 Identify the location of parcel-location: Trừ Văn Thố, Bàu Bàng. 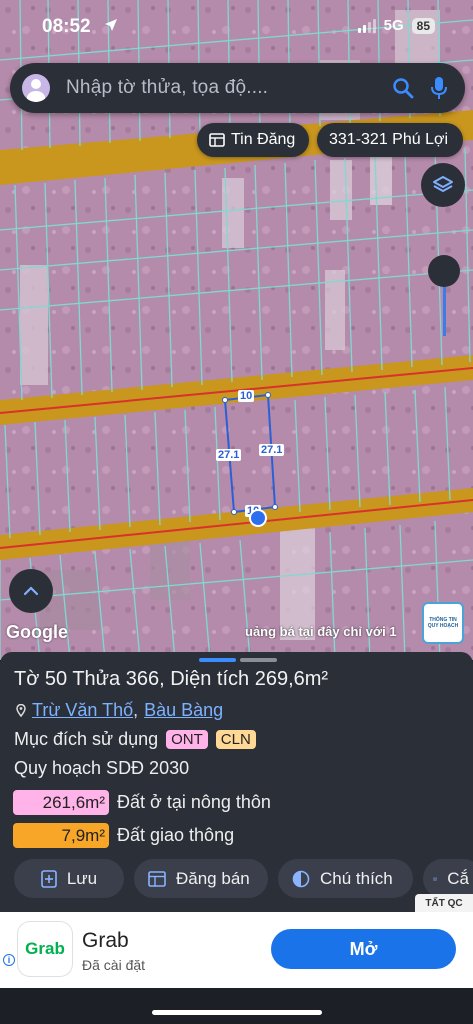
(119, 710).